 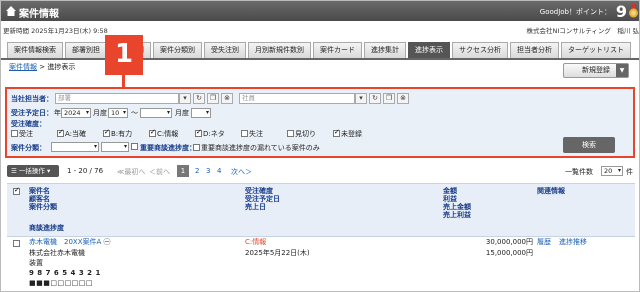 What do you see at coordinates (168, 148) in the screenshot?
I see `important-label: 重要商談進捗度：` at bounding box center [168, 148].